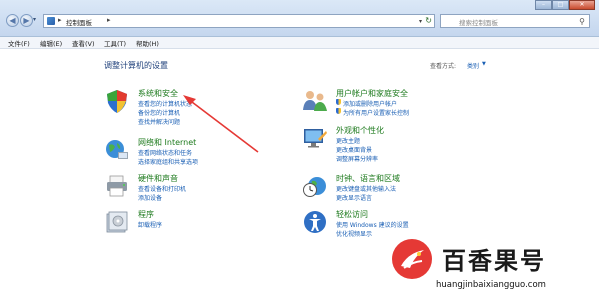  What do you see at coordinates (12, 20) in the screenshot?
I see `back-button: ◀` at bounding box center [12, 20].